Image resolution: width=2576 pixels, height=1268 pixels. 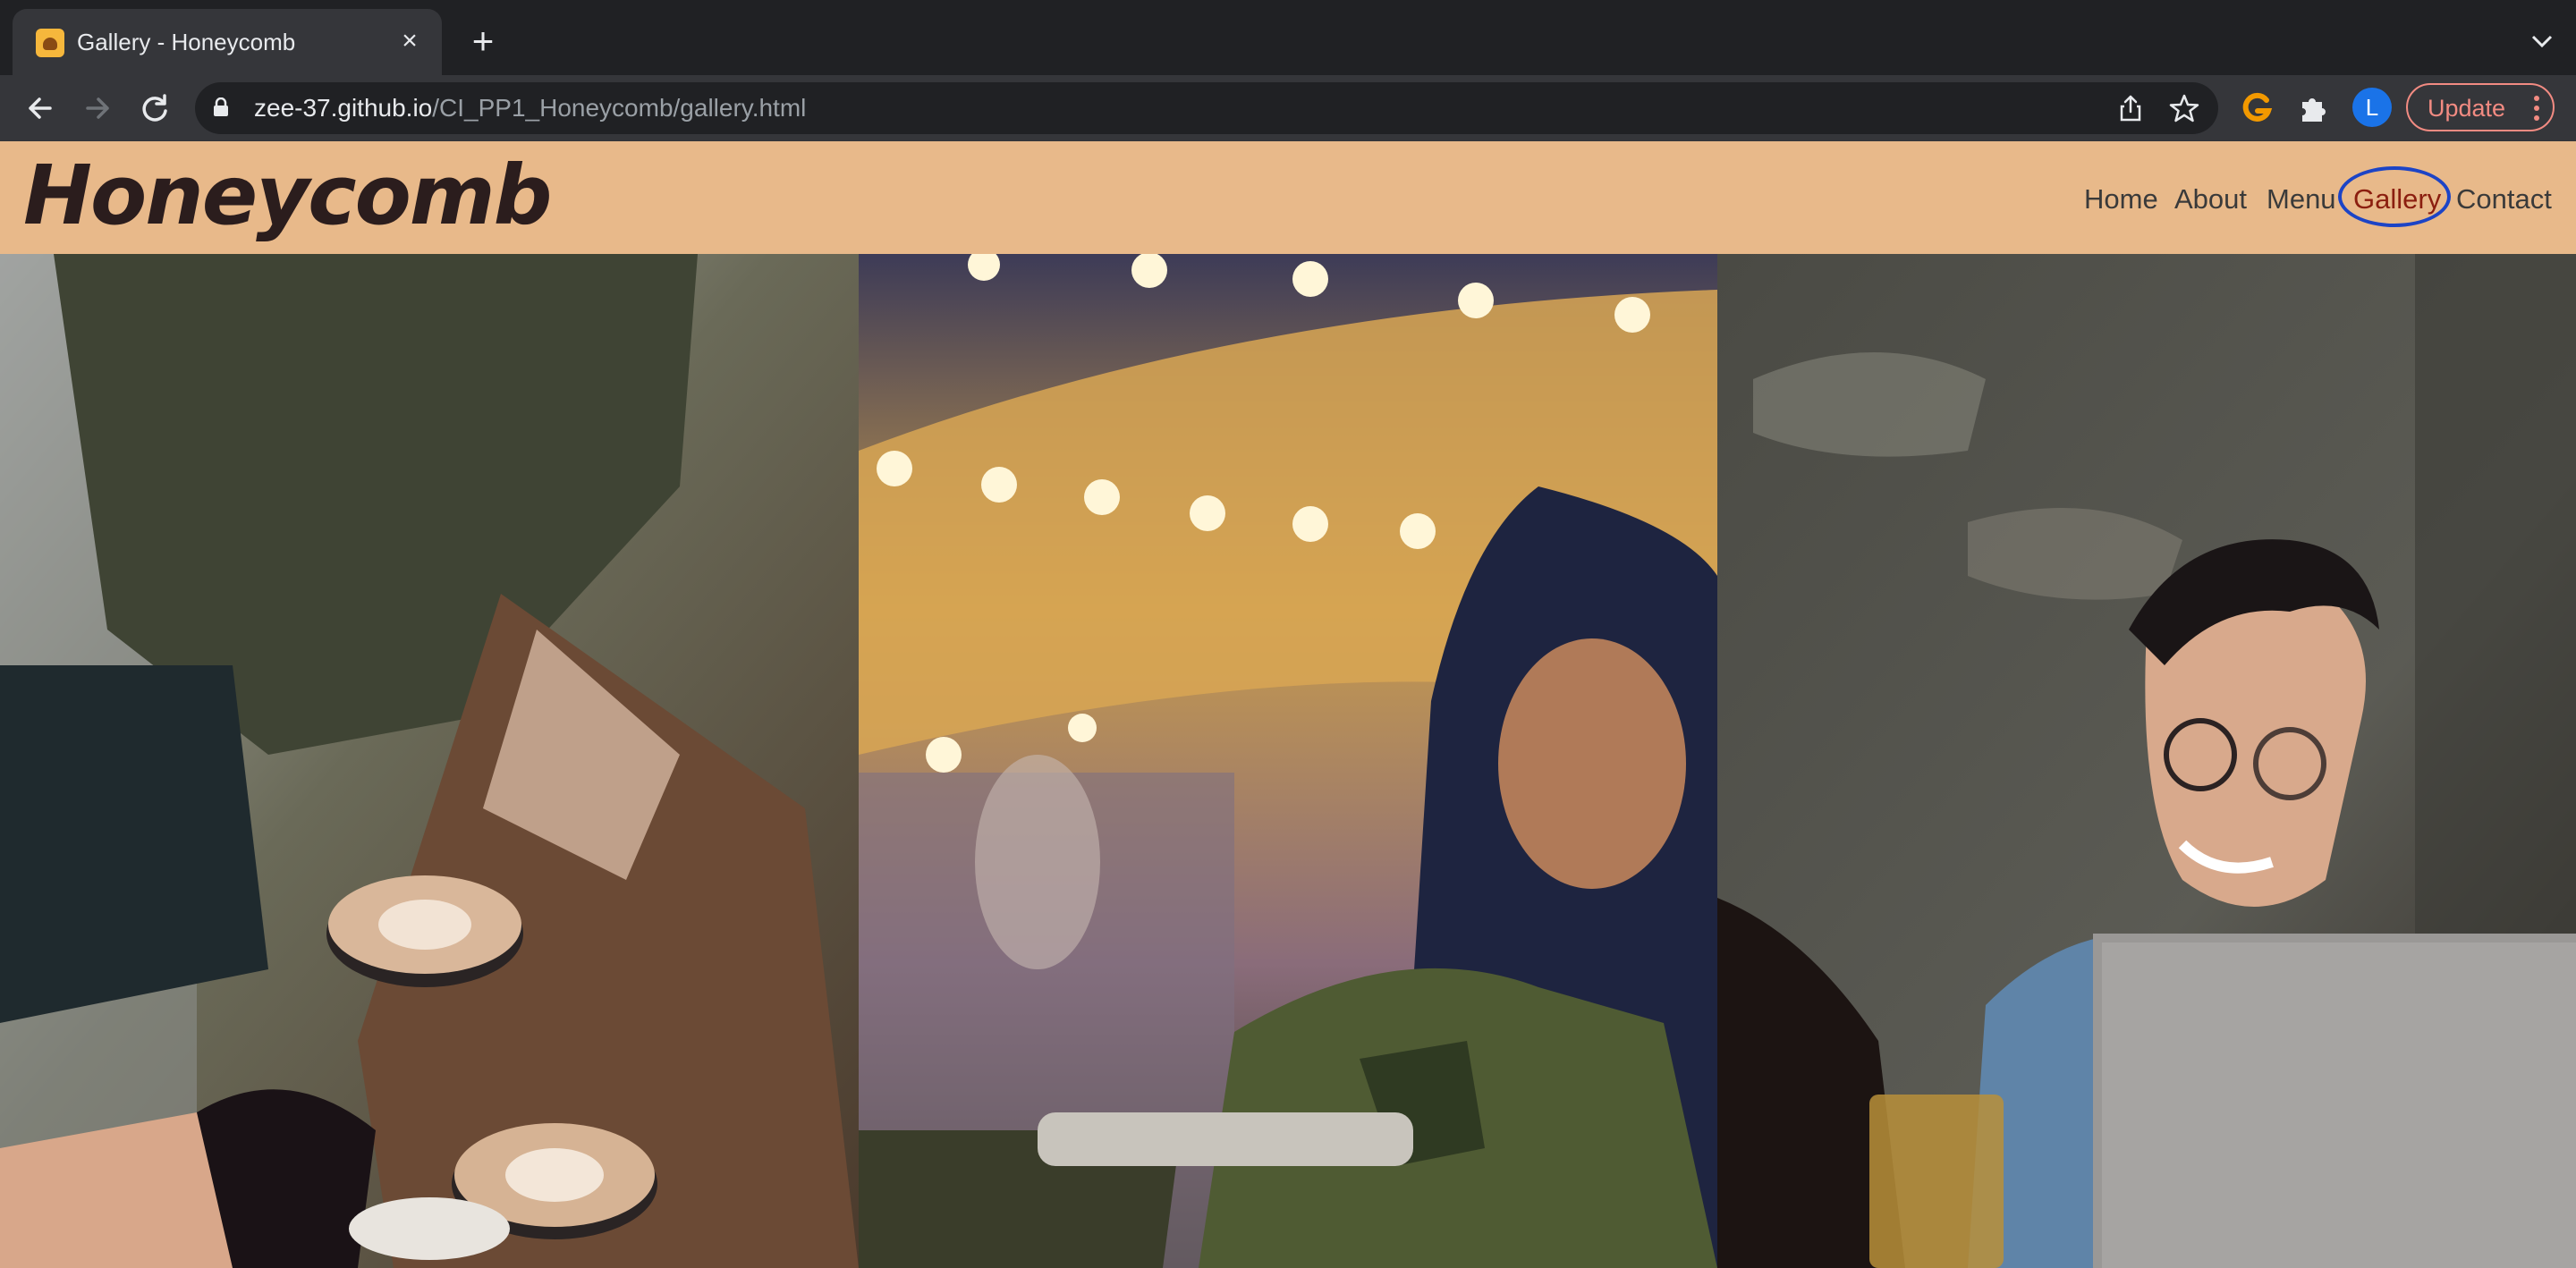 I want to click on lock-icon, so click(x=221, y=107).